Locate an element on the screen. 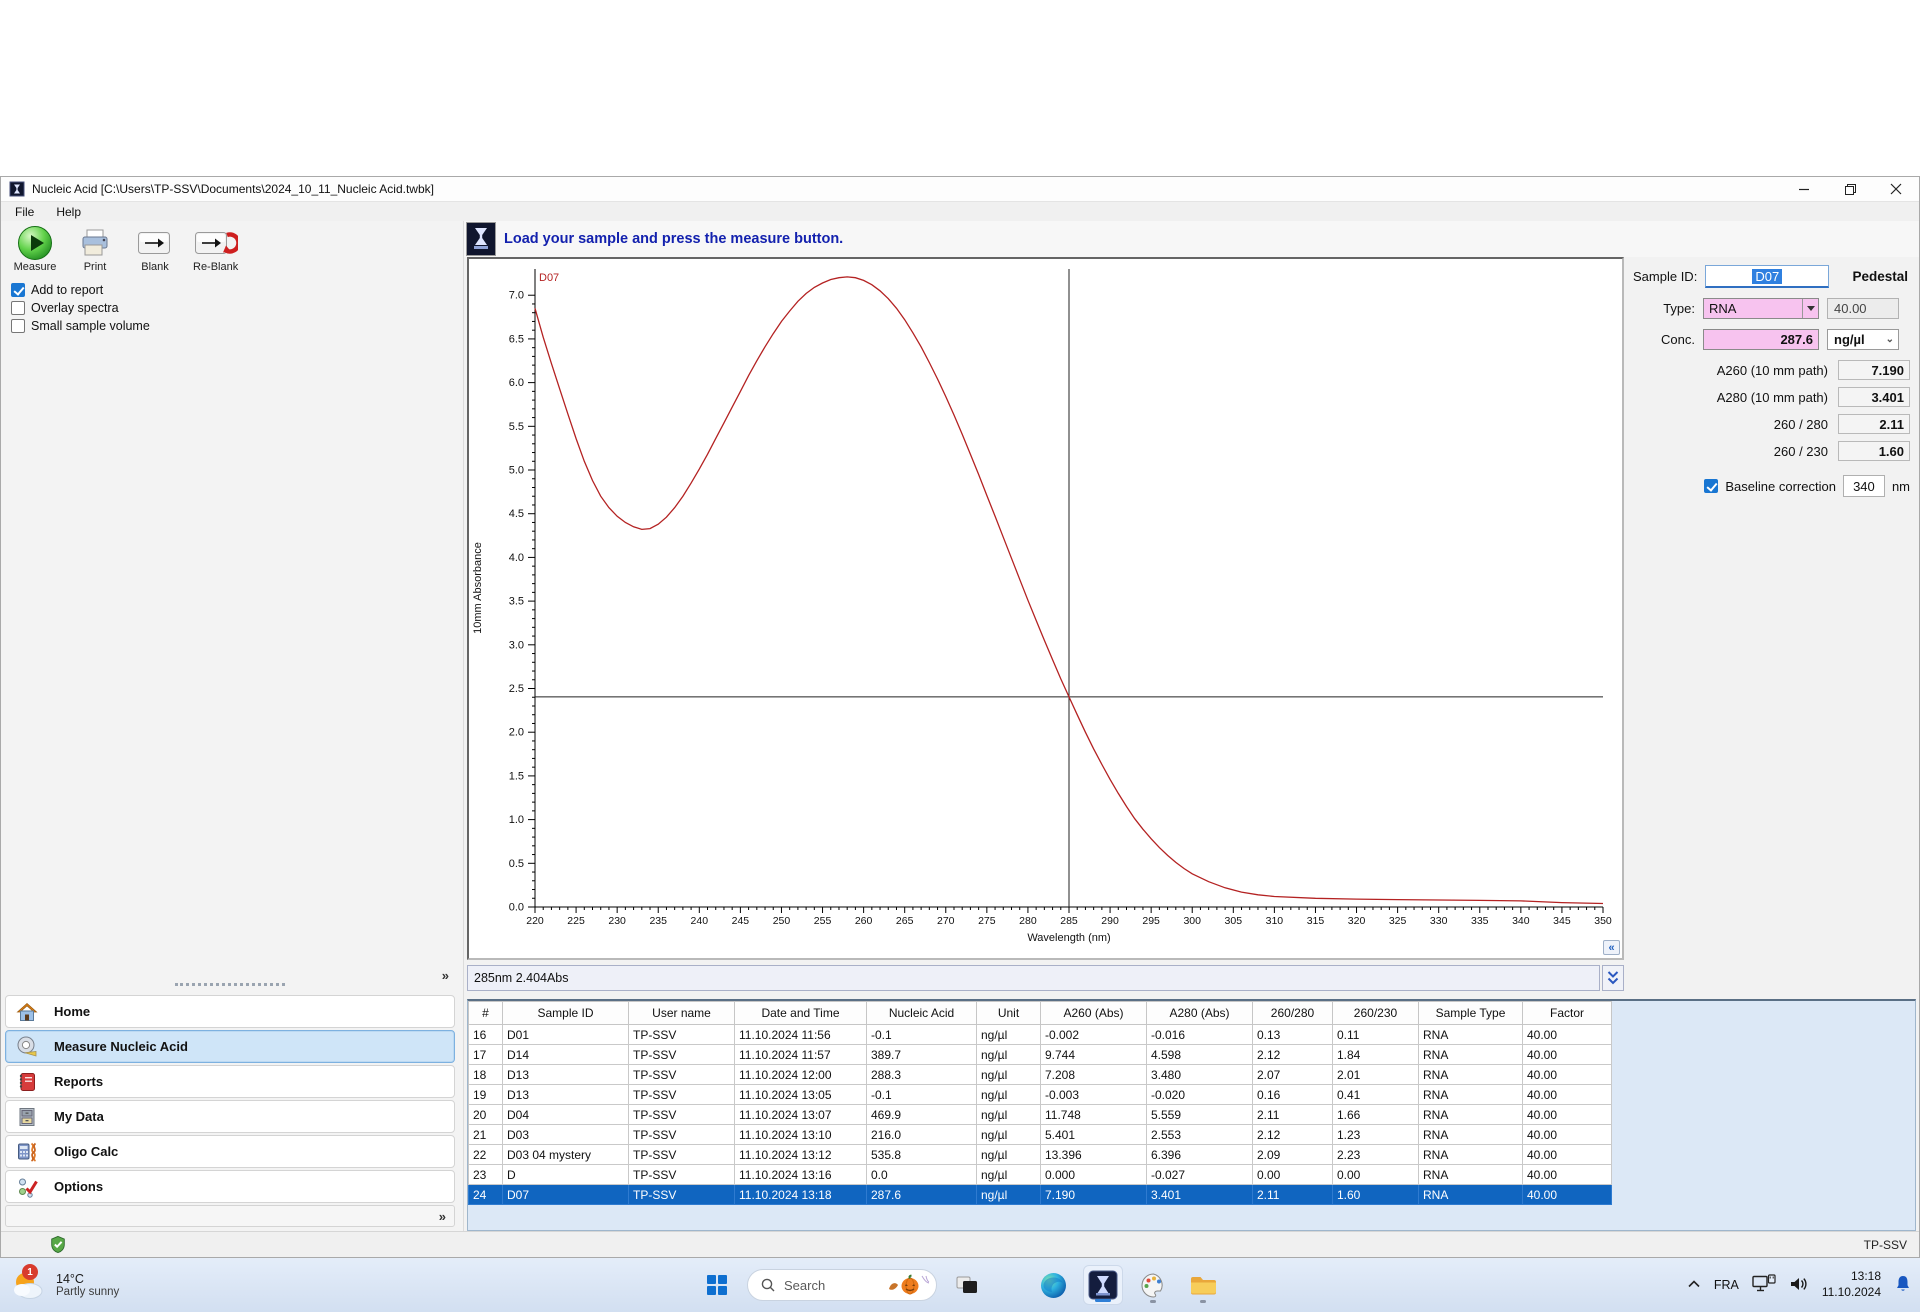  x-tick-label: 250 is located at coordinates (782, 921).